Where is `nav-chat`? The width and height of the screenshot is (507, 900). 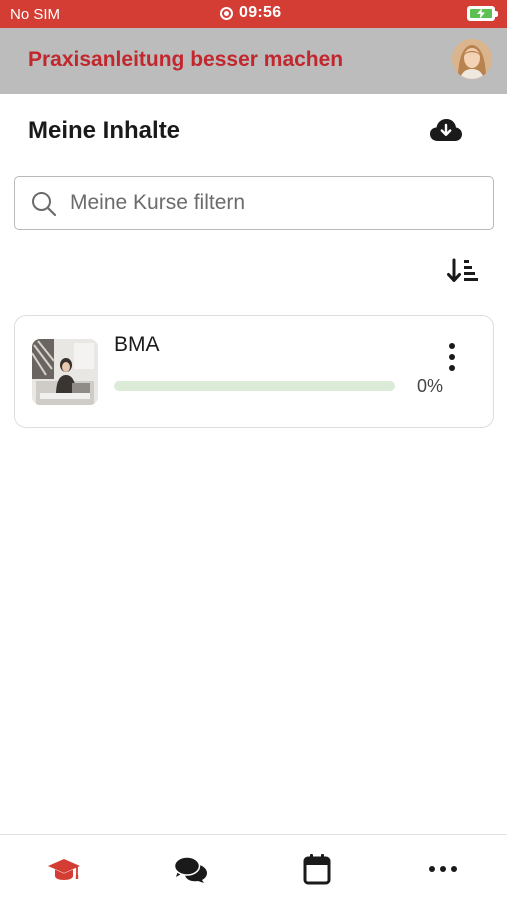 nav-chat is located at coordinates (191, 869).